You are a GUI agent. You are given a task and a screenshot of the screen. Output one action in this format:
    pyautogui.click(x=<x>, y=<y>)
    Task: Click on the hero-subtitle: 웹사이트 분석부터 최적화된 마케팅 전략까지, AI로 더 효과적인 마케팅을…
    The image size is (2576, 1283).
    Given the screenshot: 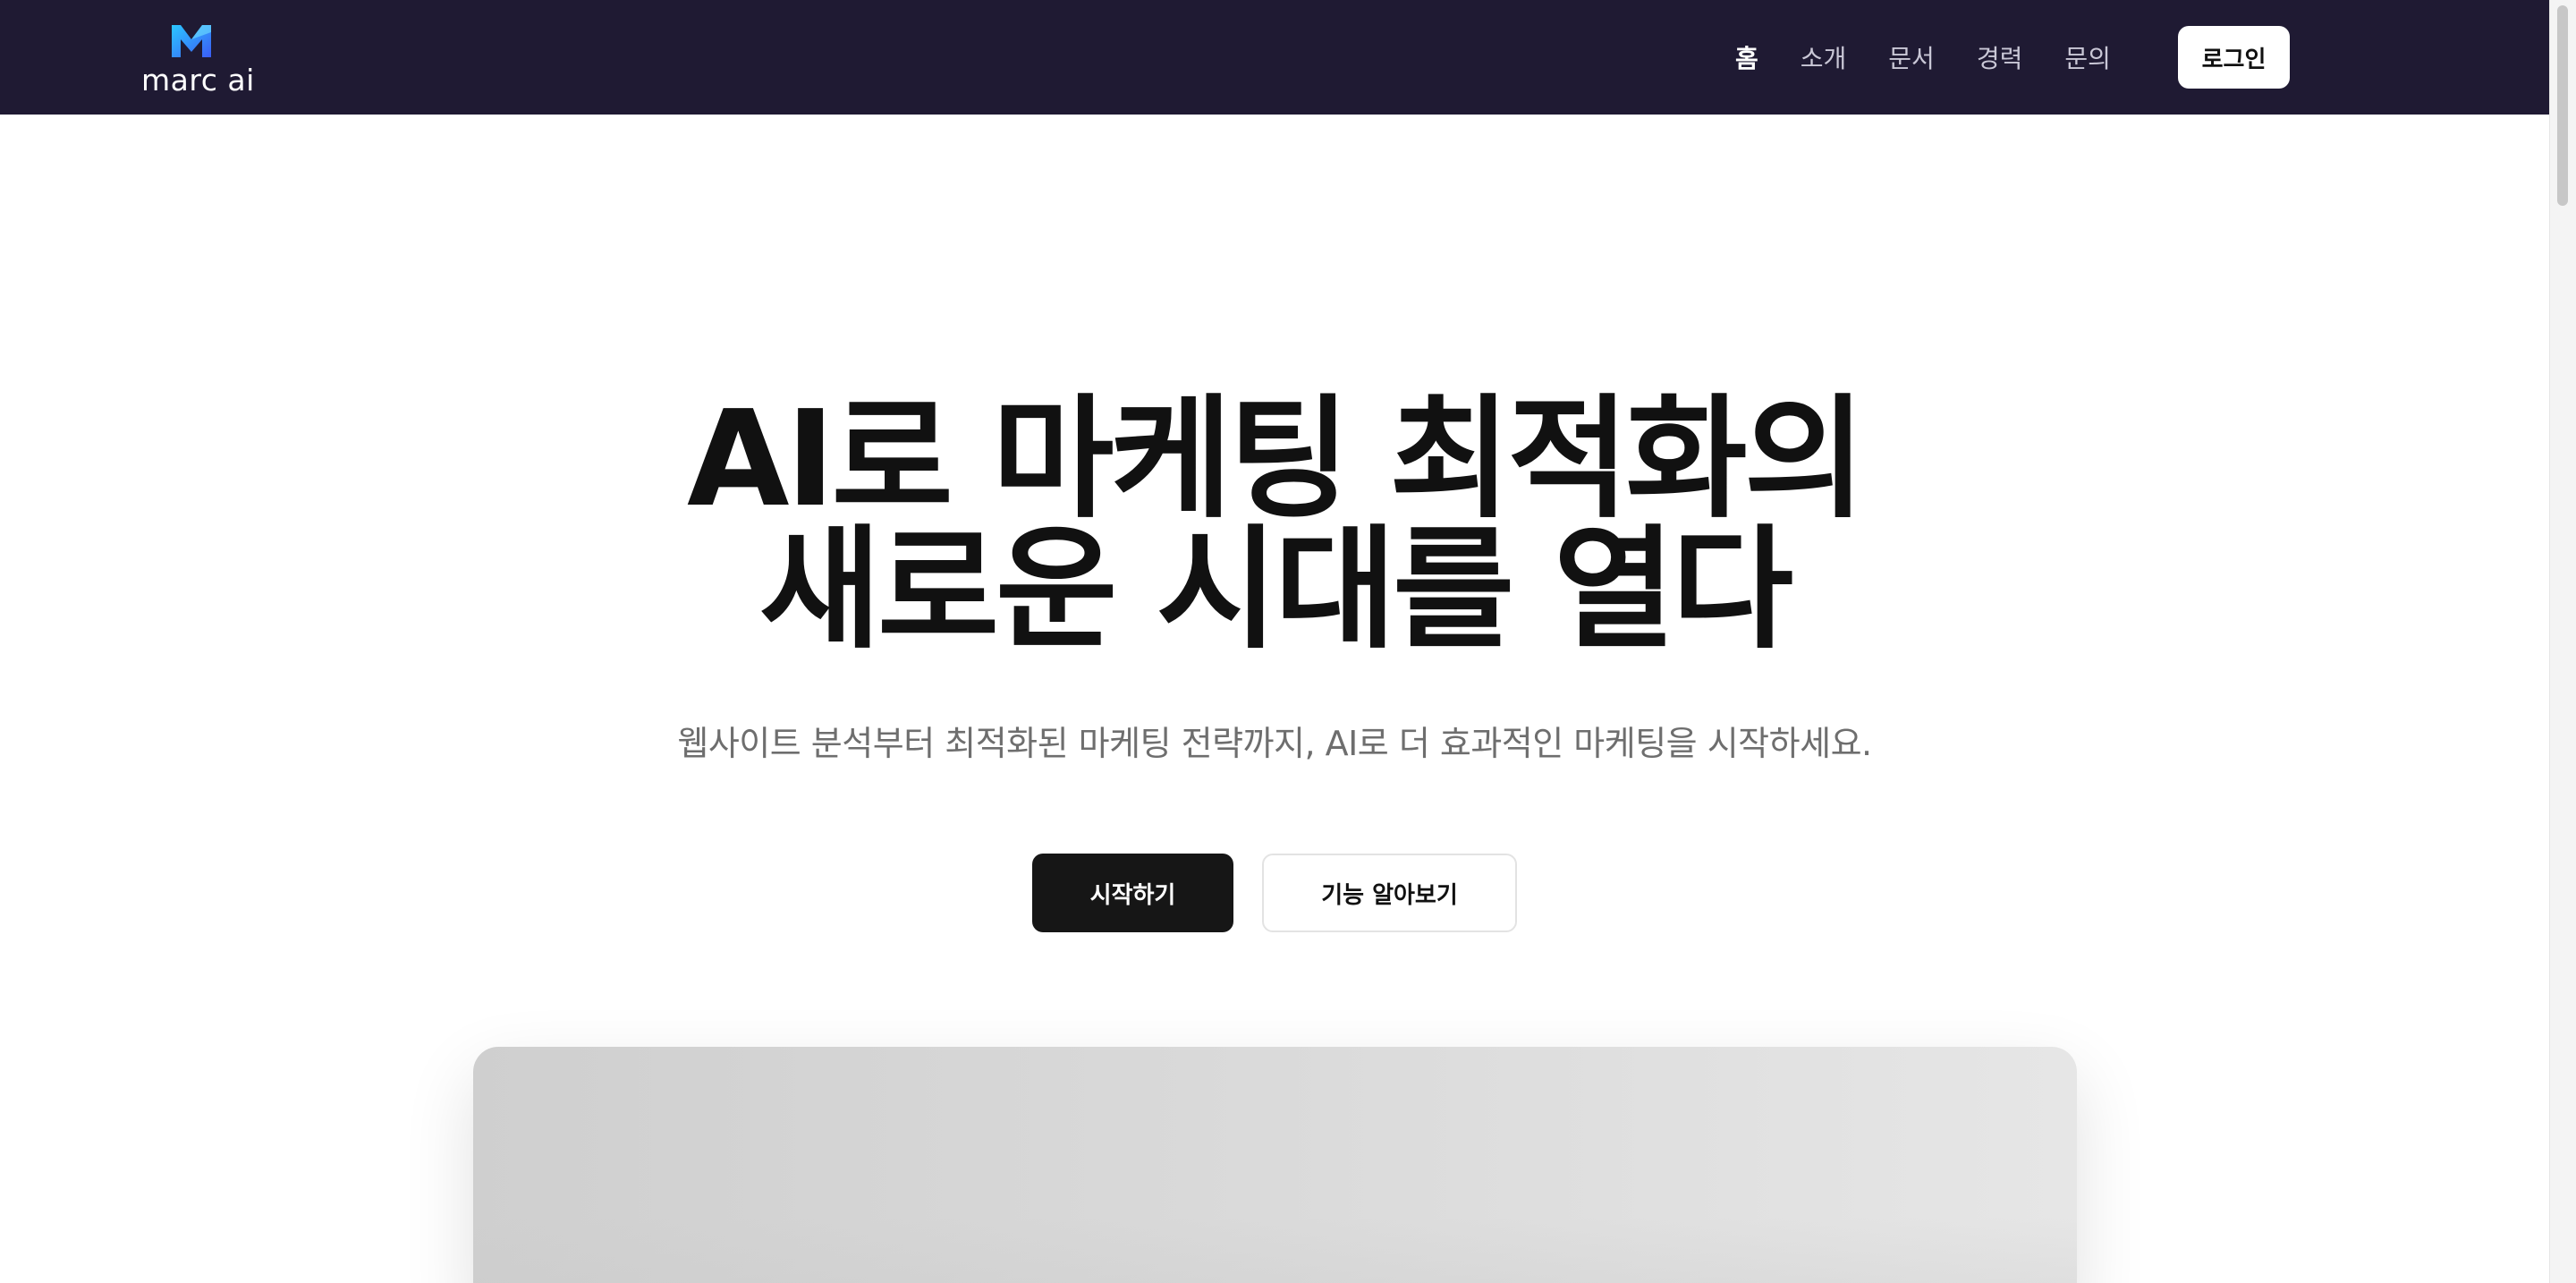 What is the action you would take?
    pyautogui.click(x=1274, y=743)
    